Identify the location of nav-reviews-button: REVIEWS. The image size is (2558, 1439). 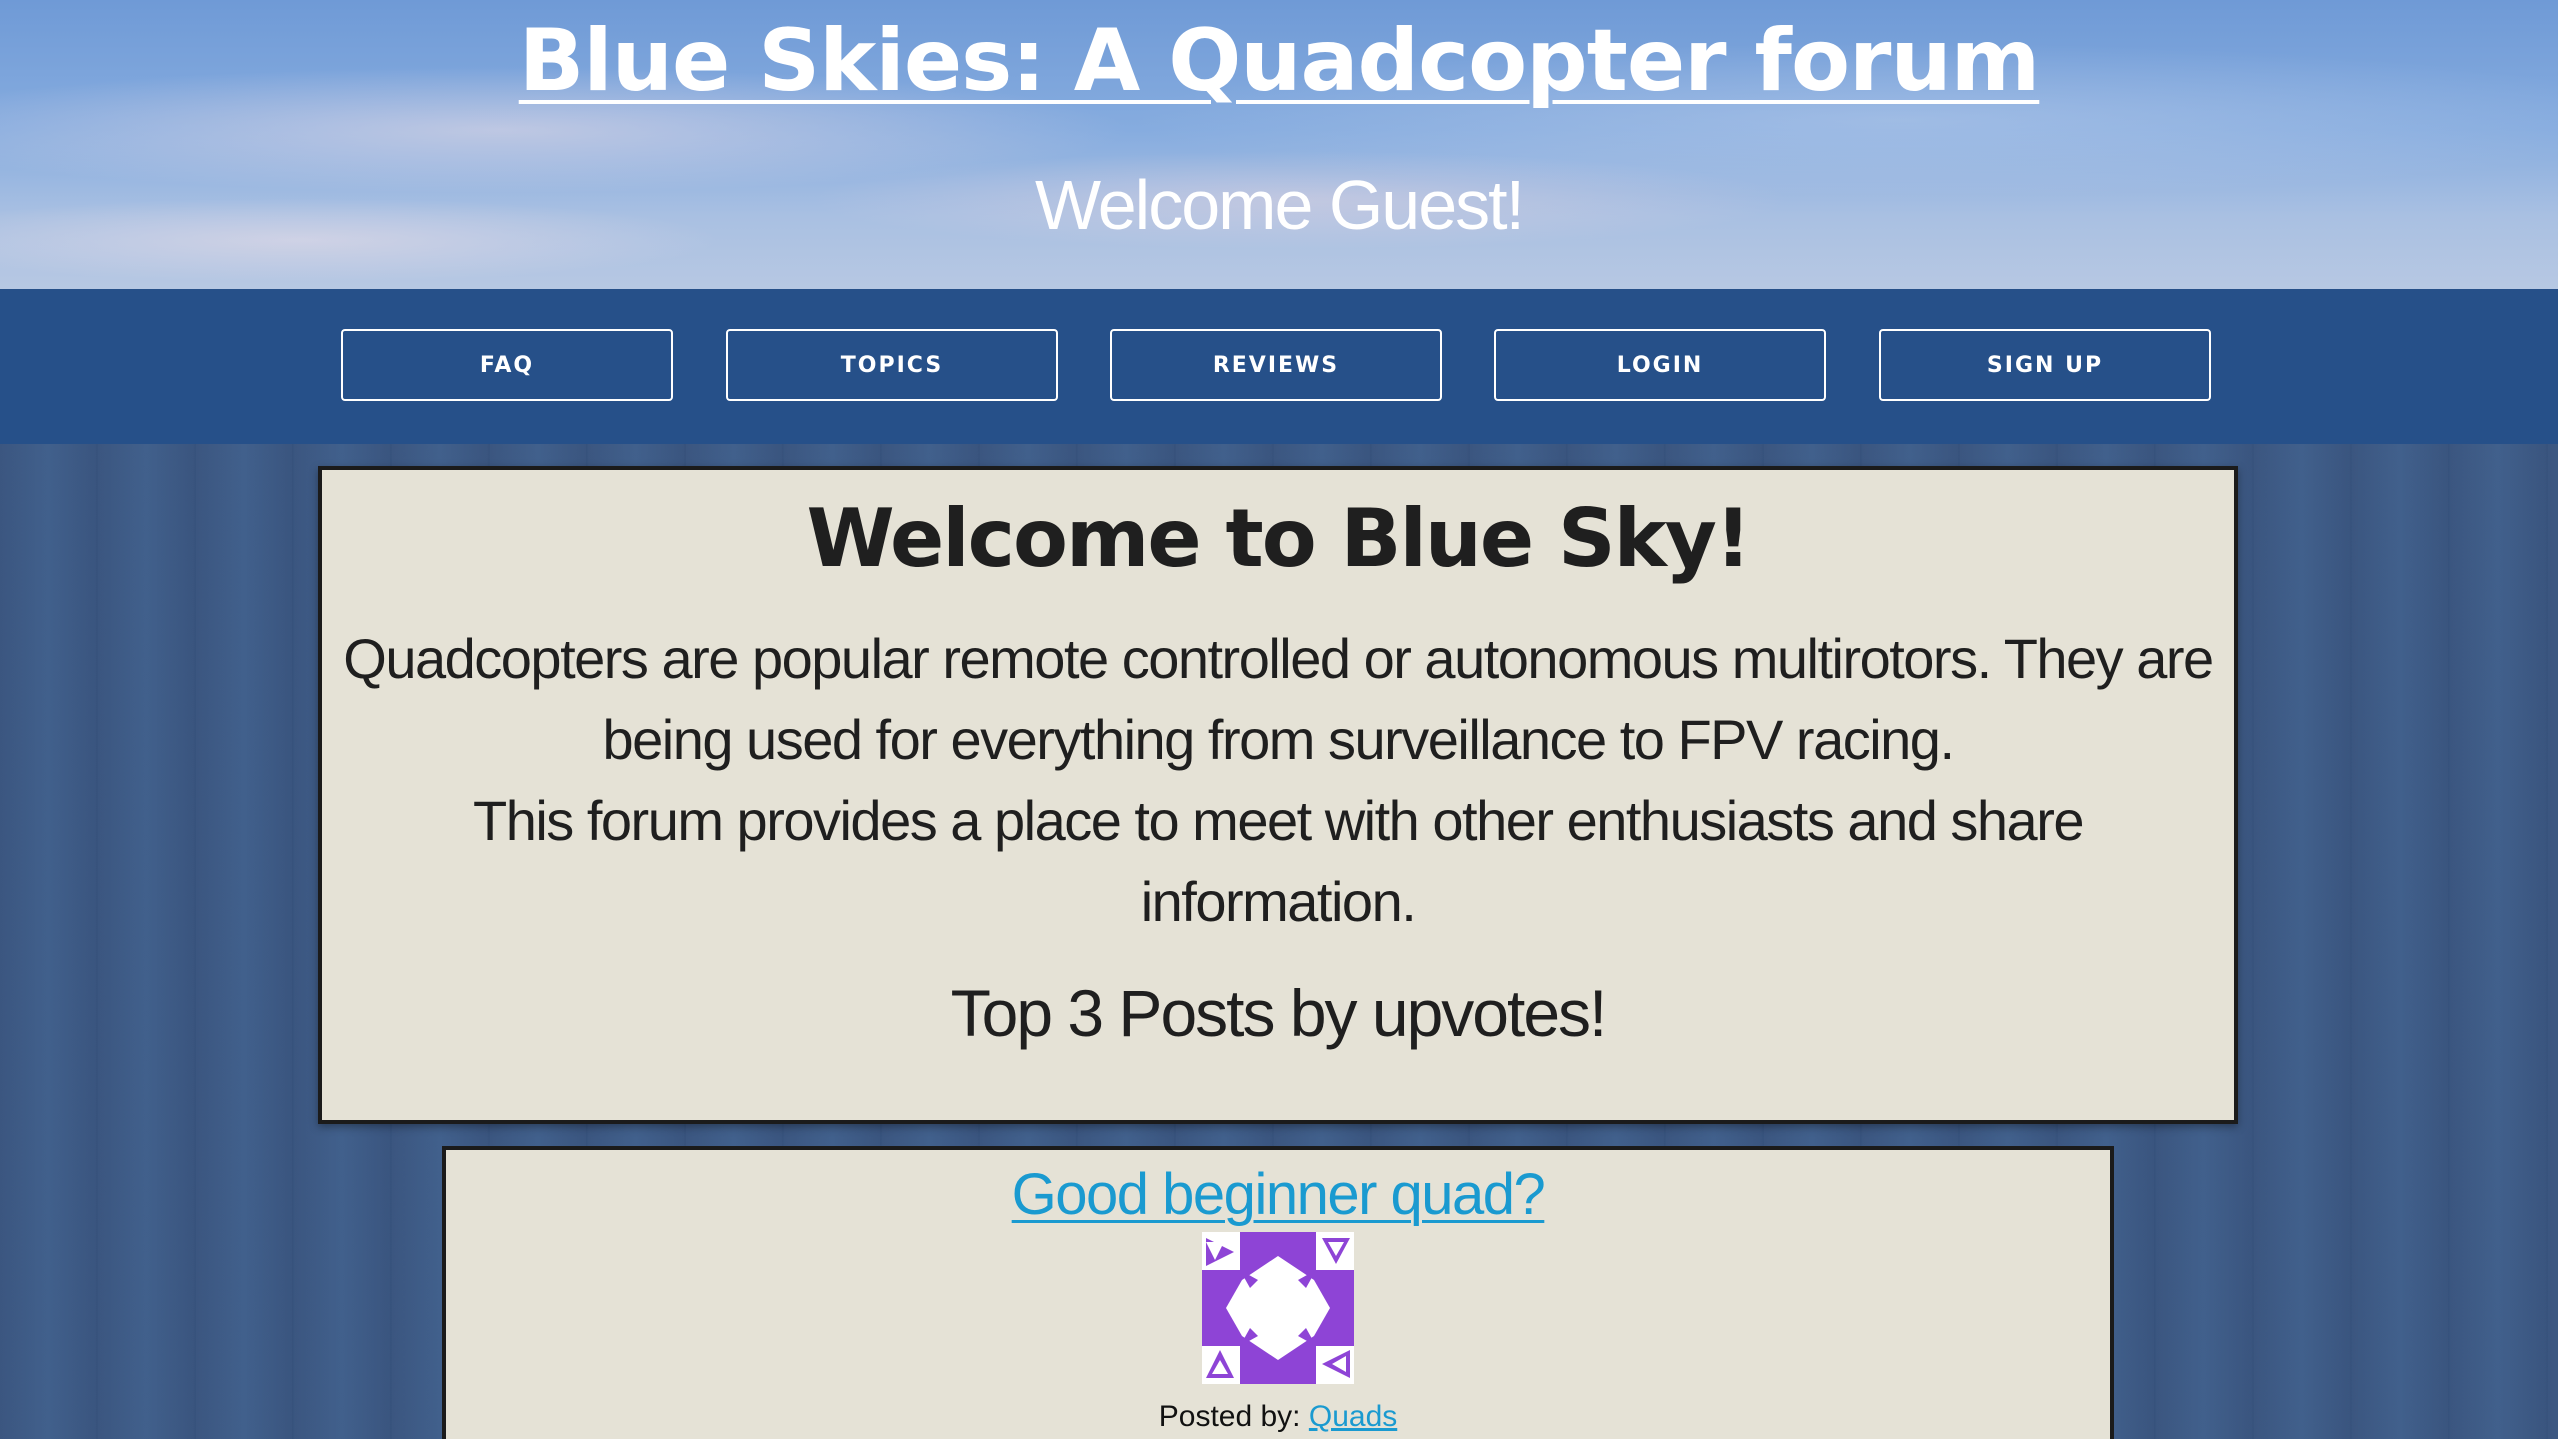
(1276, 365).